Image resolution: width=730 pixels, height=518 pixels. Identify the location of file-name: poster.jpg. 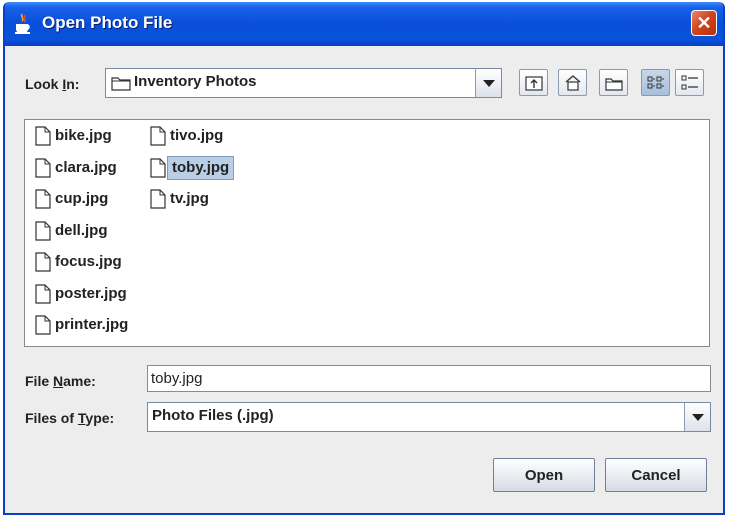
(91, 293).